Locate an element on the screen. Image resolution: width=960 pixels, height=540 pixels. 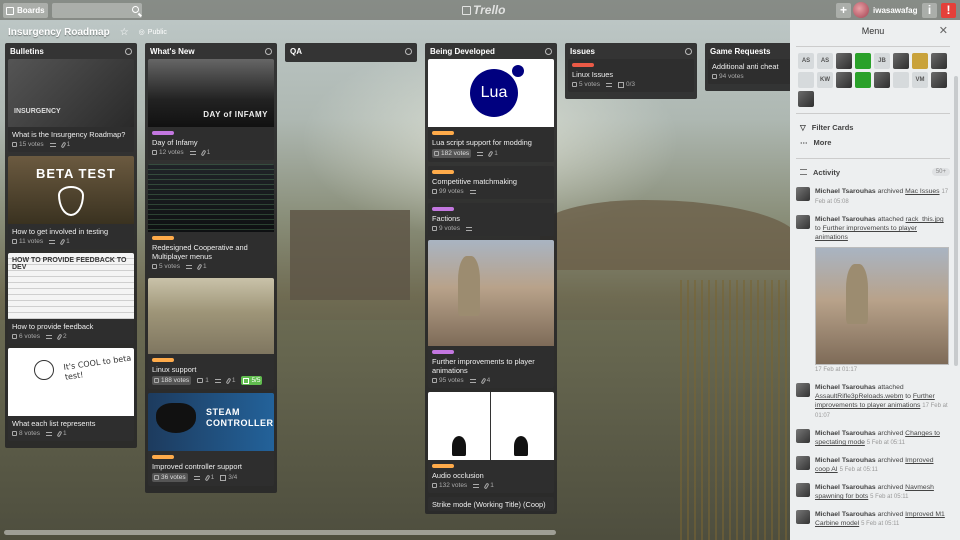
list-title: What's New is located at coordinates (172, 51).